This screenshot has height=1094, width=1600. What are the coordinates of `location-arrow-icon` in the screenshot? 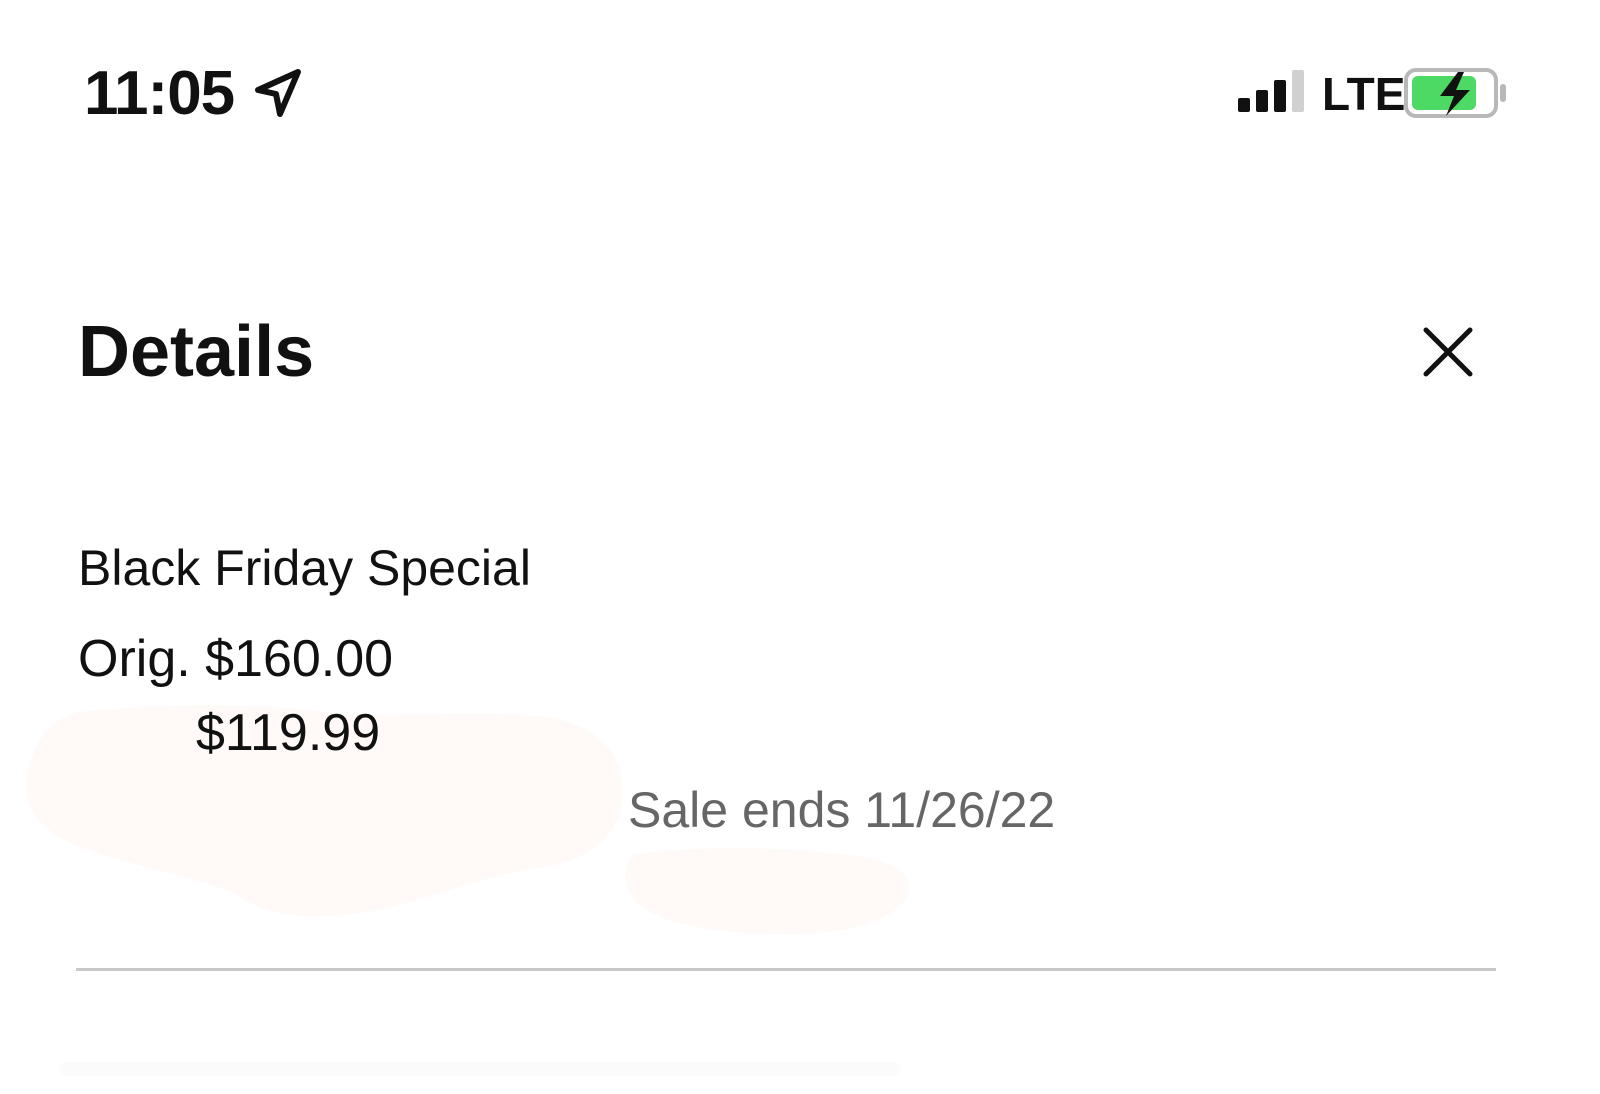 It's located at (278, 93).